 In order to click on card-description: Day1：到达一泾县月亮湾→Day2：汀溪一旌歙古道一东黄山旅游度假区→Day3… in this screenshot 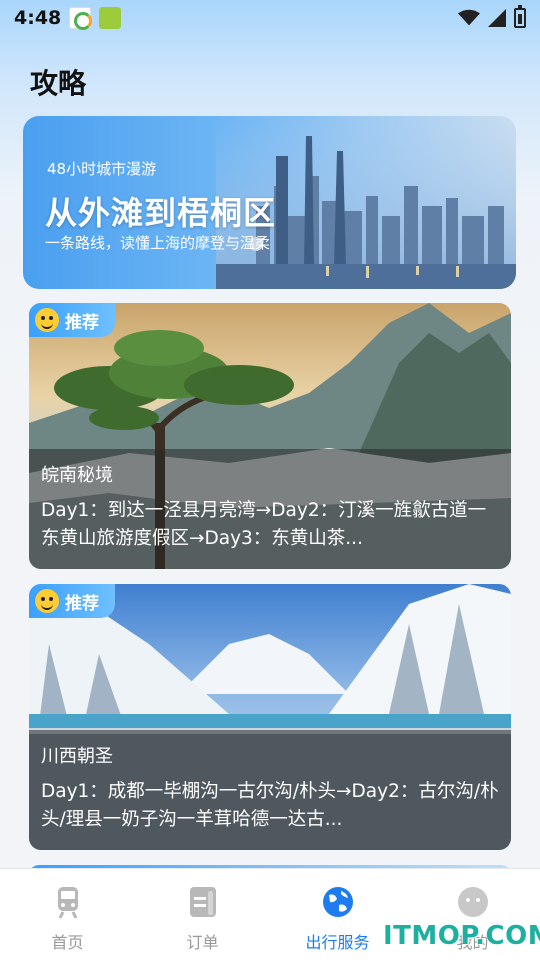, I will do `click(264, 524)`.